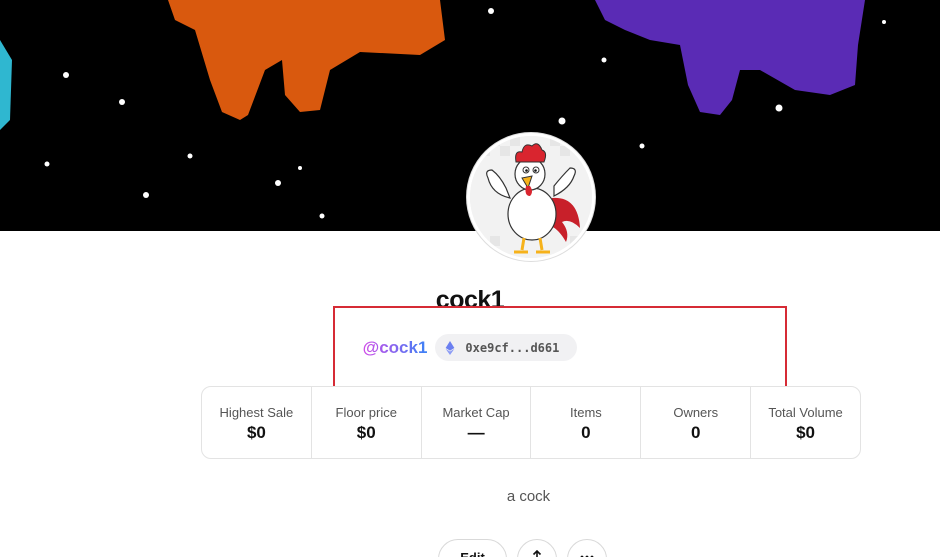 The image size is (940, 557). Describe the element at coordinates (586, 422) in the screenshot. I see `stat-items: Items 0` at that location.